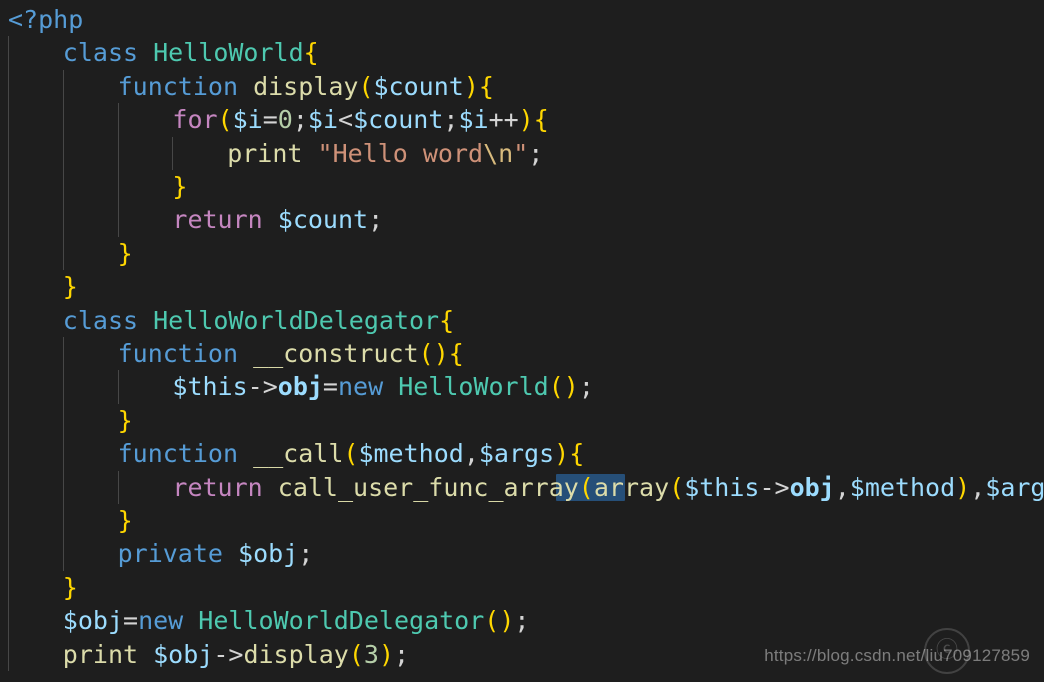  Describe the element at coordinates (383, 386) in the screenshot. I see `code-line: $this->obj=new HelloWorld();` at that location.